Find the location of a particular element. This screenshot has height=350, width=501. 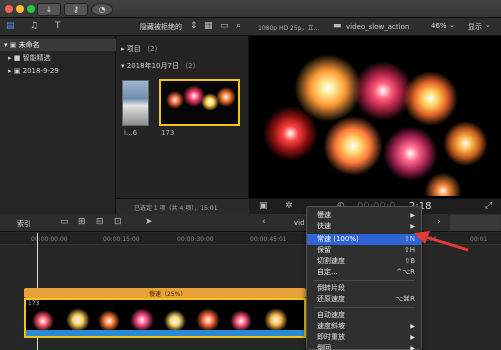

close-window-button is located at coordinates (9, 9).